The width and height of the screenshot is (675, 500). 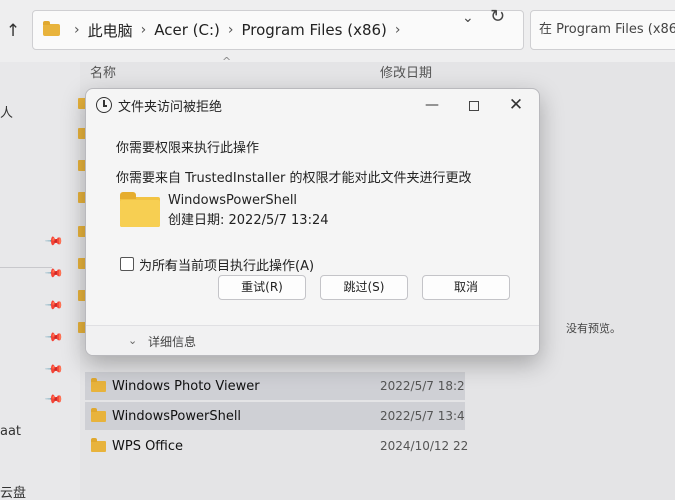 What do you see at coordinates (6, 111) in the screenshot?
I see `nav-item-label: 人` at bounding box center [6, 111].